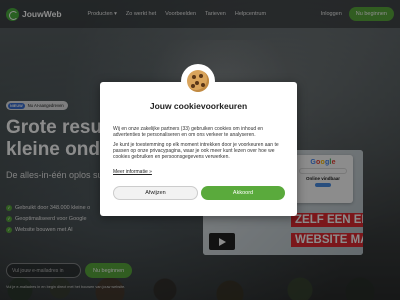 The image size is (400, 300). I want to click on cookie-icon, so click(198, 81).